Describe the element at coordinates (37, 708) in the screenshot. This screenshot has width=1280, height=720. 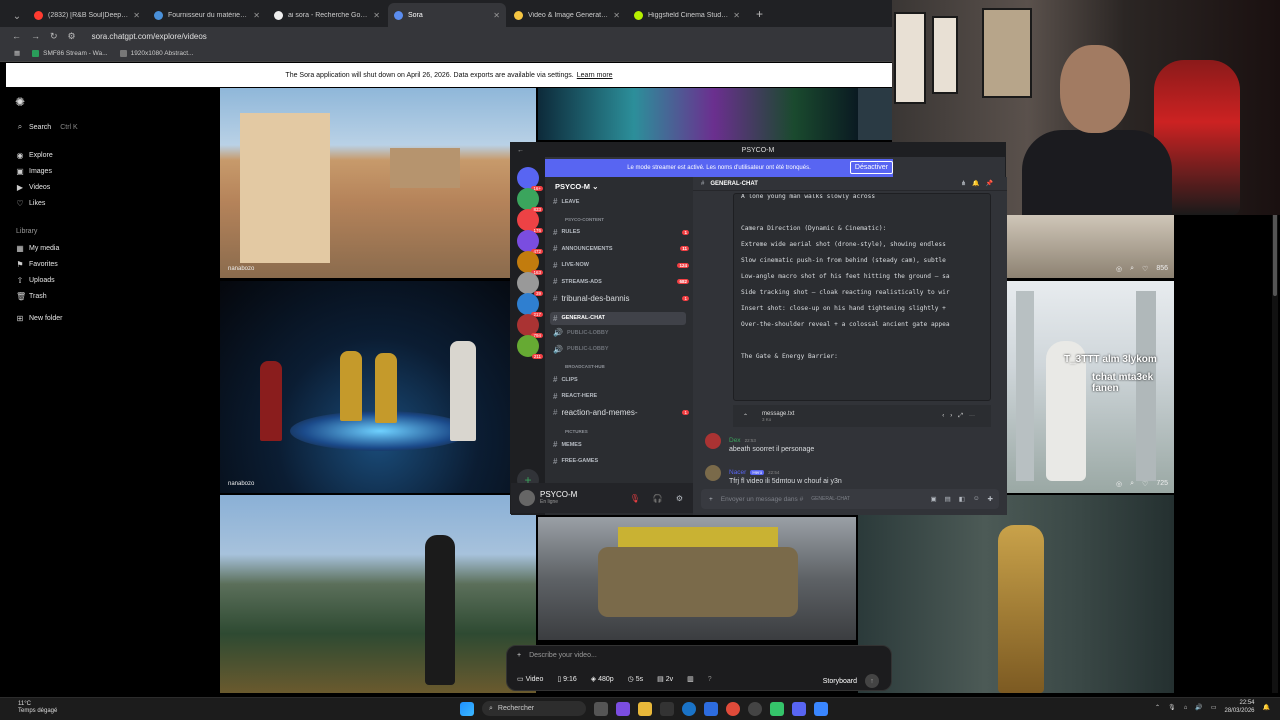
I see `weather-widget: 11°C Temps dégagé` at that location.